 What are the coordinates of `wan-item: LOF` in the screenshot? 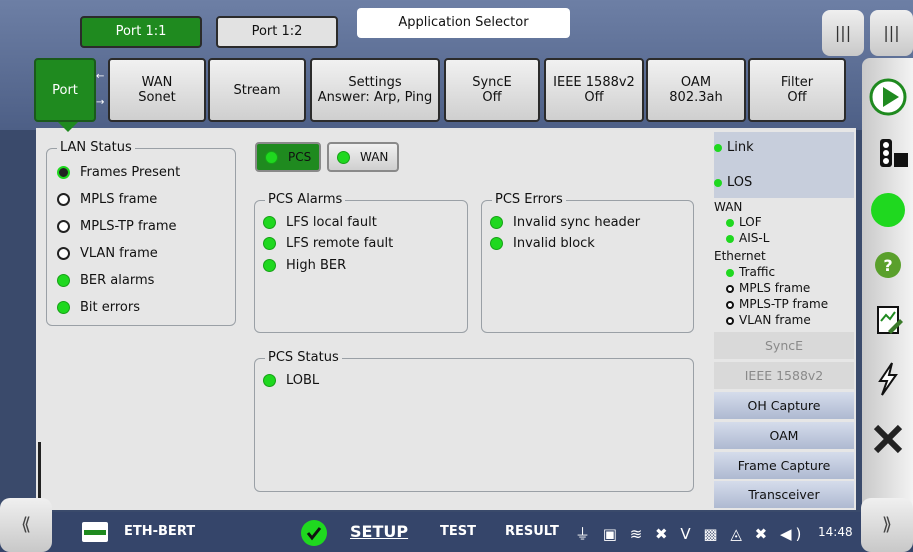 It's located at (796, 222).